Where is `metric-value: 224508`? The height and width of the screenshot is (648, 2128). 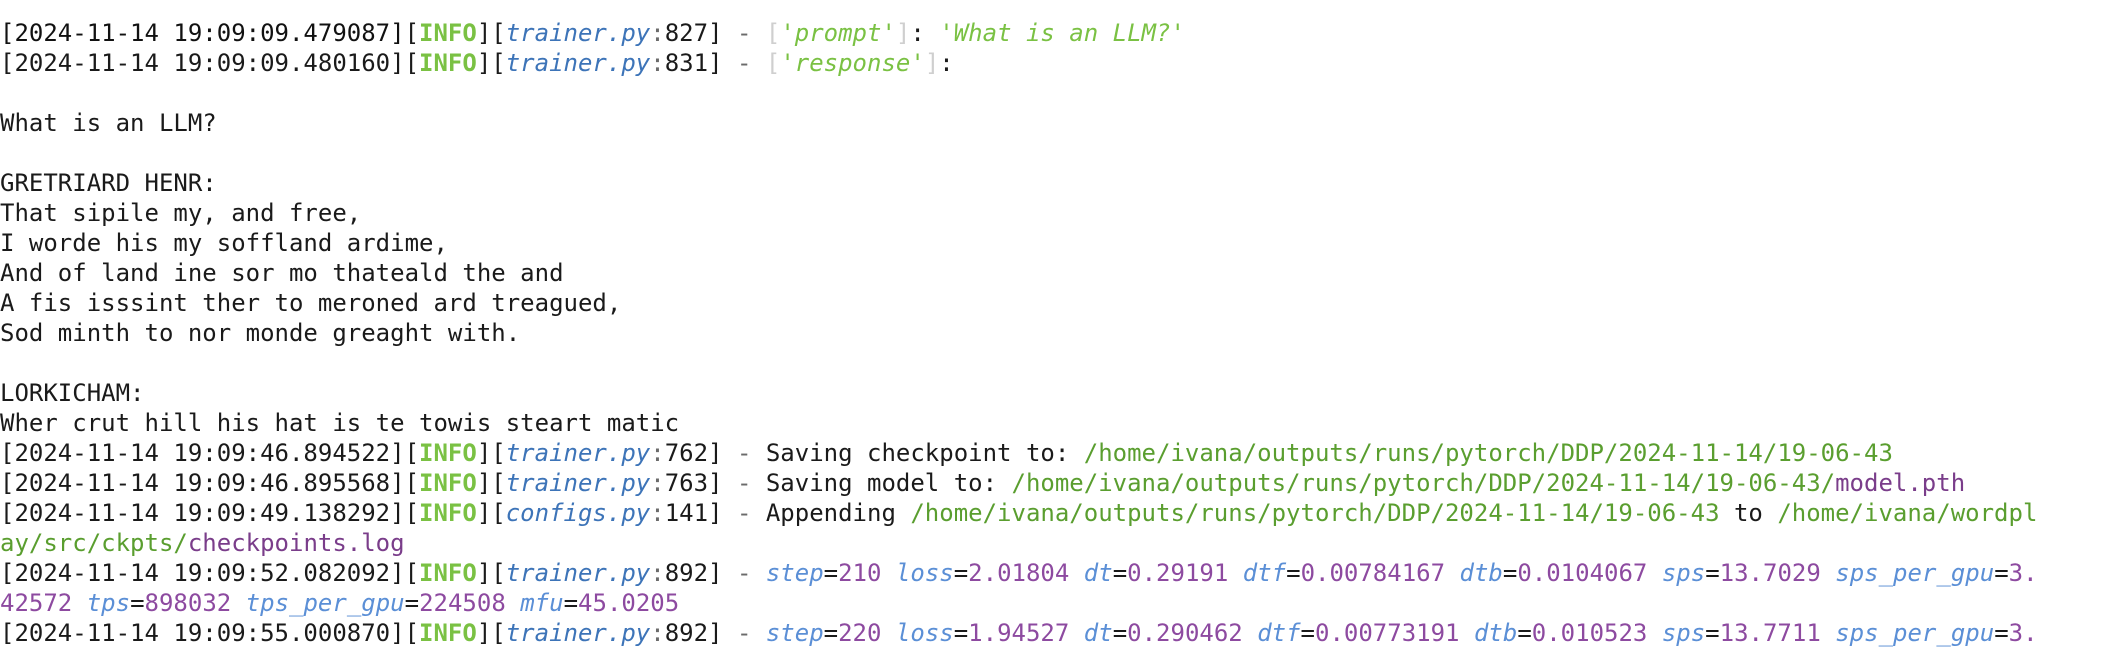
metric-value: 224508 is located at coordinates (462, 603).